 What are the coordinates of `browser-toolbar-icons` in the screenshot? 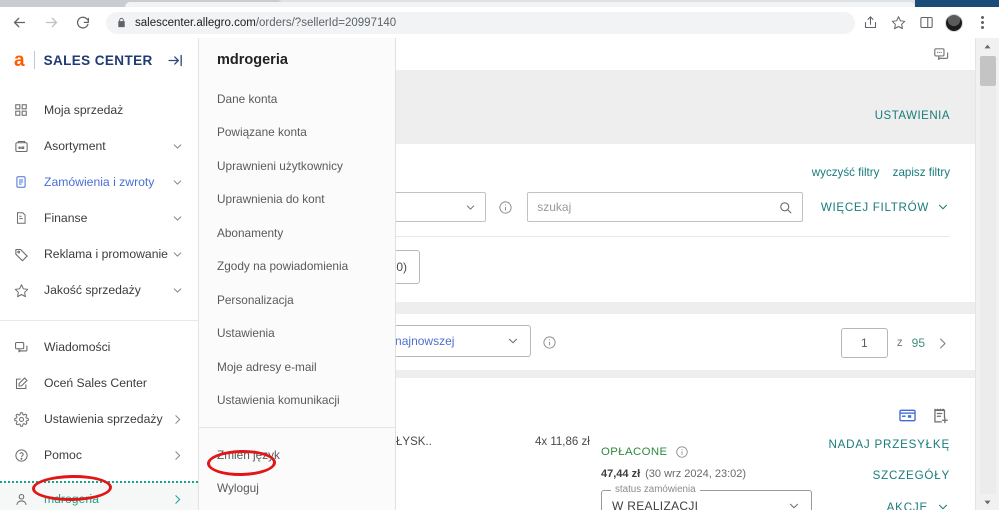 It's located at (927, 23).